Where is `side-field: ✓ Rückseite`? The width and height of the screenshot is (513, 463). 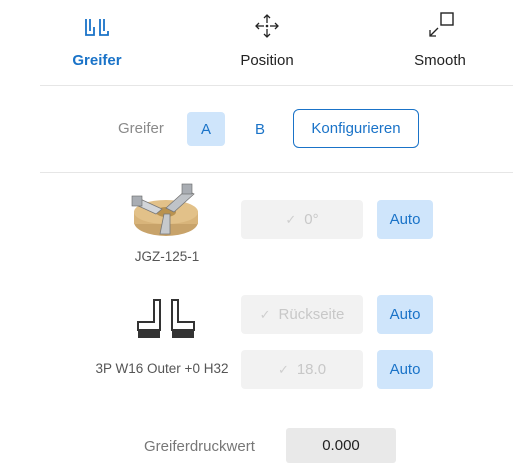
side-field: ✓ Rückseite is located at coordinates (302, 314).